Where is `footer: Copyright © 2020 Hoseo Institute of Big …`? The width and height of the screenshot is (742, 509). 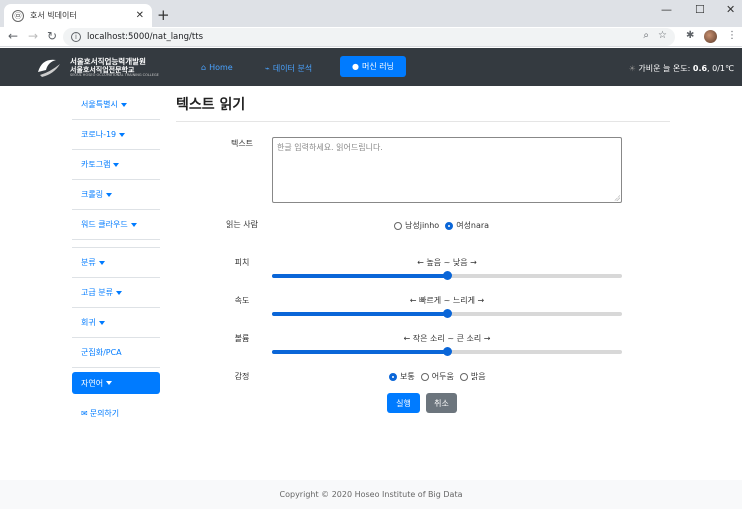
footer: Copyright © 2020 Hoseo Institute of Big … is located at coordinates (371, 494).